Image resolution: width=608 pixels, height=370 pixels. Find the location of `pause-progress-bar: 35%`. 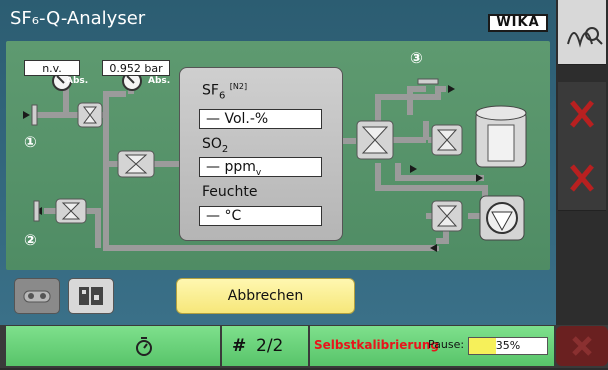

pause-progress-bar: 35% is located at coordinates (508, 346).